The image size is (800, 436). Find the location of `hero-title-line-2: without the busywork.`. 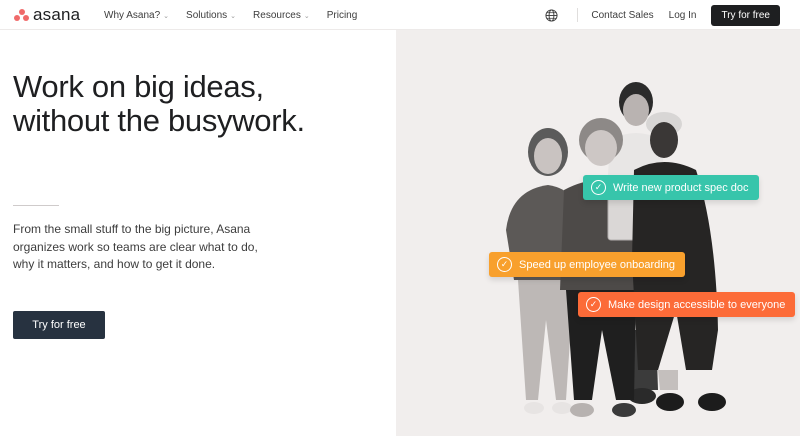

hero-title-line-2: without the busywork. is located at coordinates (159, 120).